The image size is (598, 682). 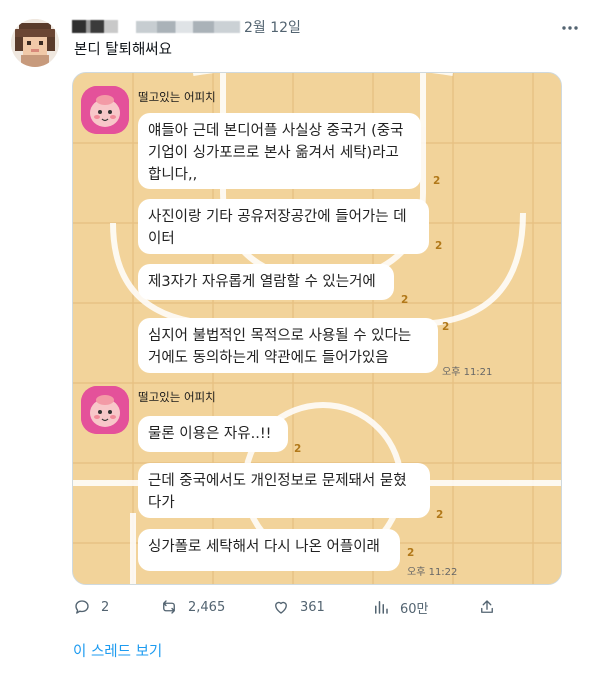 I want to click on like-count: 361, so click(x=312, y=607).